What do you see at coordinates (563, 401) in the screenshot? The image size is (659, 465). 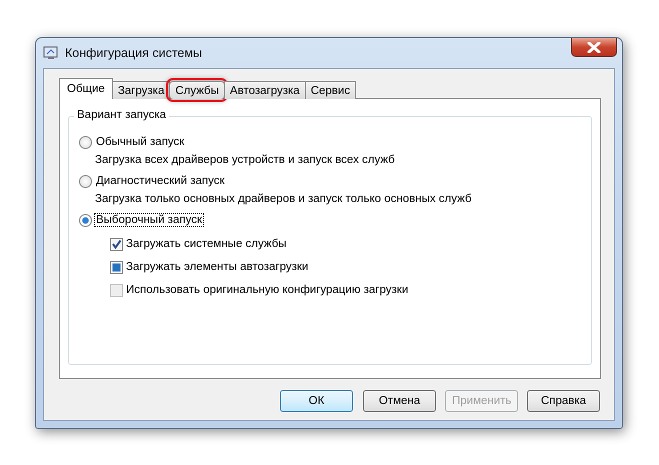 I see `dialog-button: Справка` at bounding box center [563, 401].